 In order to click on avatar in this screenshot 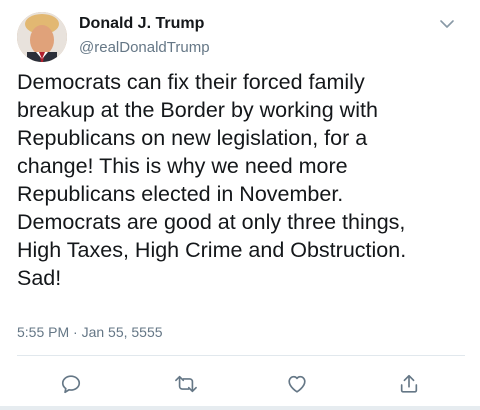, I will do `click(42, 37)`.